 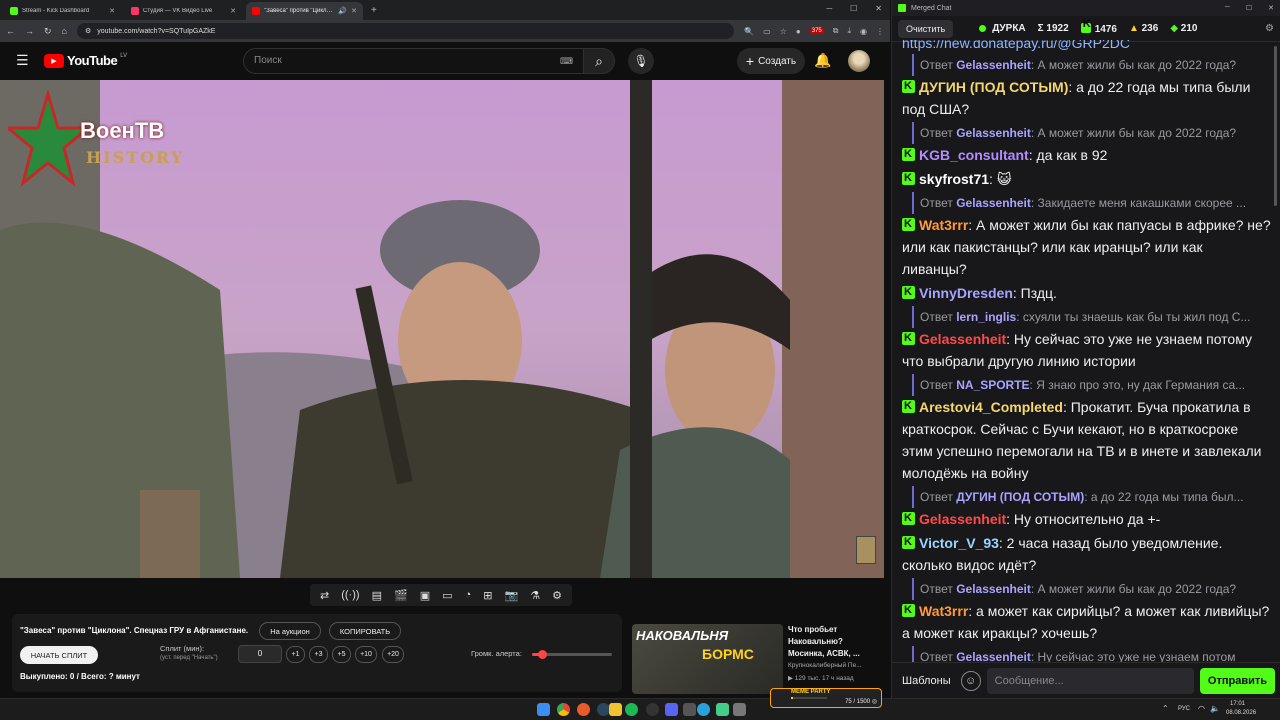 I want to click on extension-icon: ●, so click(x=798, y=31).